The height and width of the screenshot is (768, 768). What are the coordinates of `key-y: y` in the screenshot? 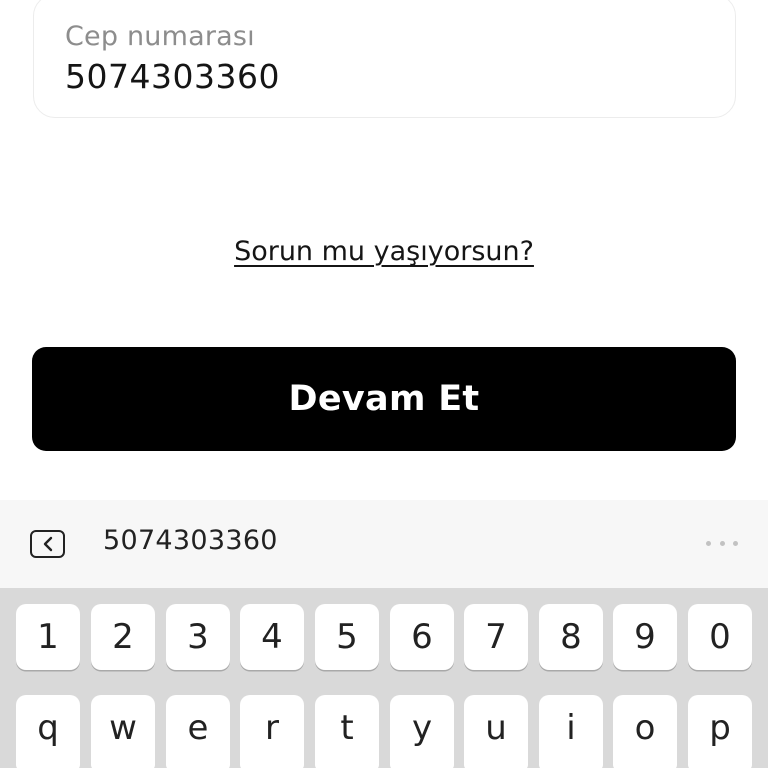 It's located at (422, 731).